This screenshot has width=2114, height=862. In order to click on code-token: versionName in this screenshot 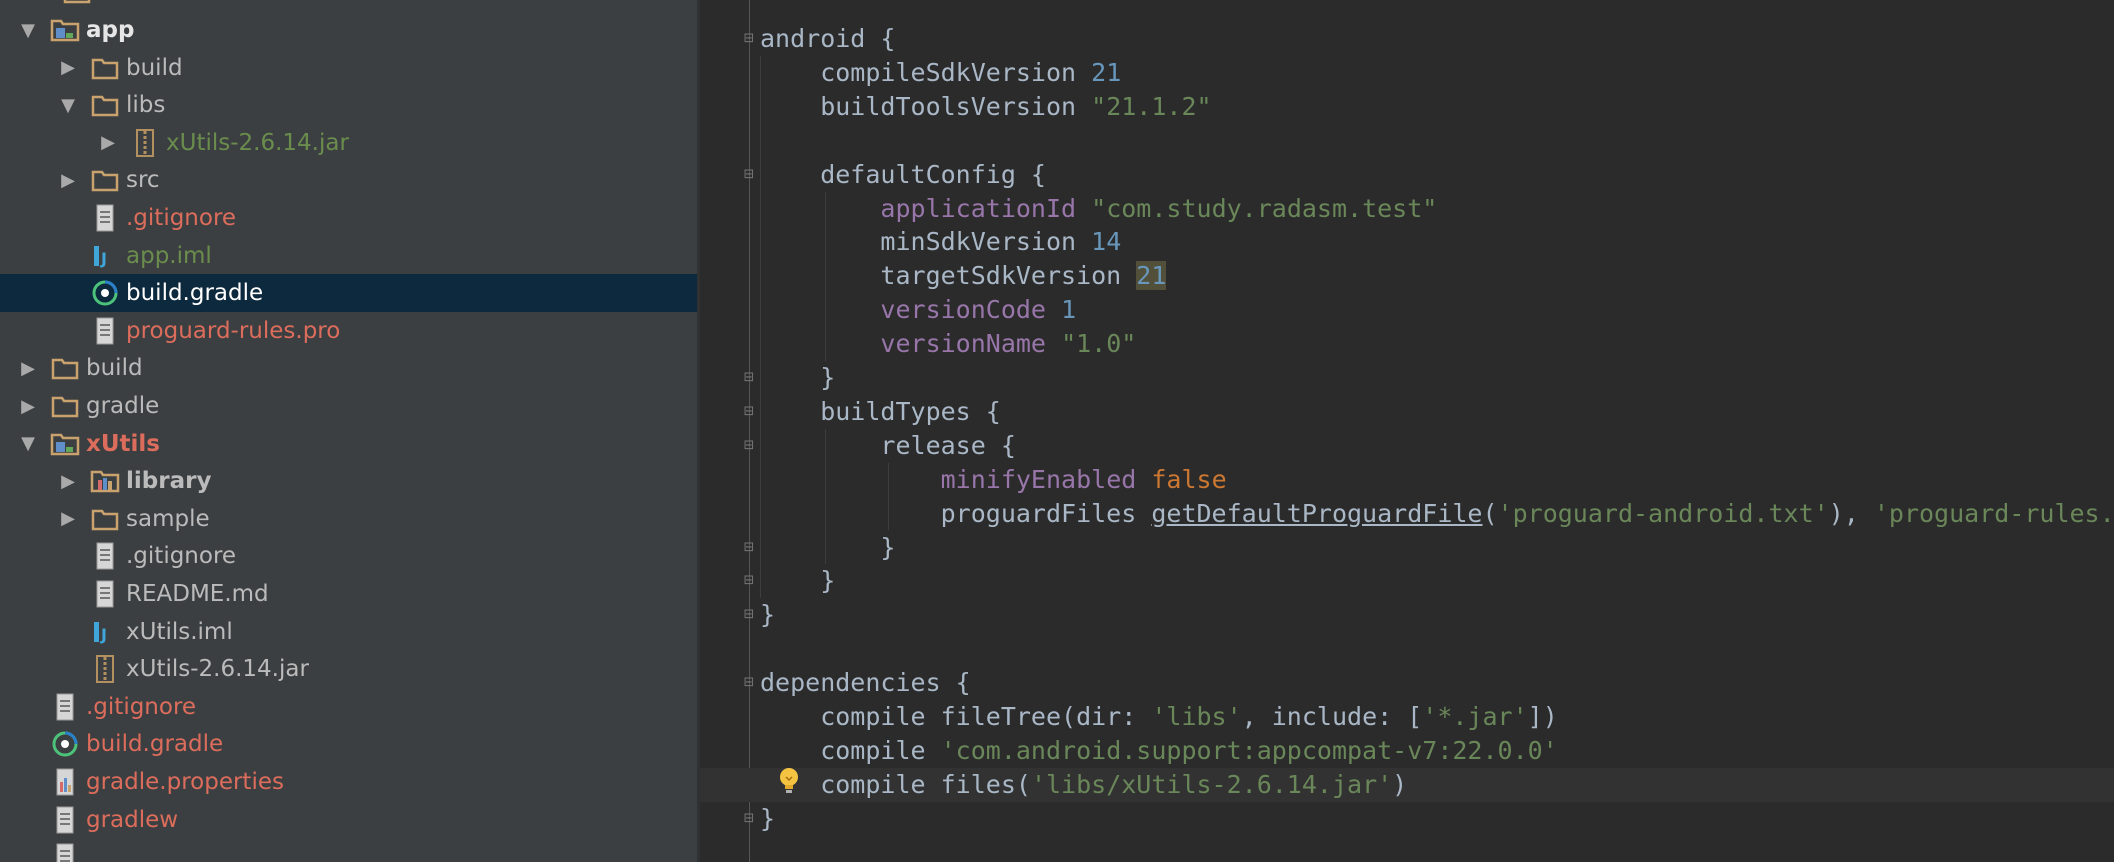, I will do `click(963, 344)`.